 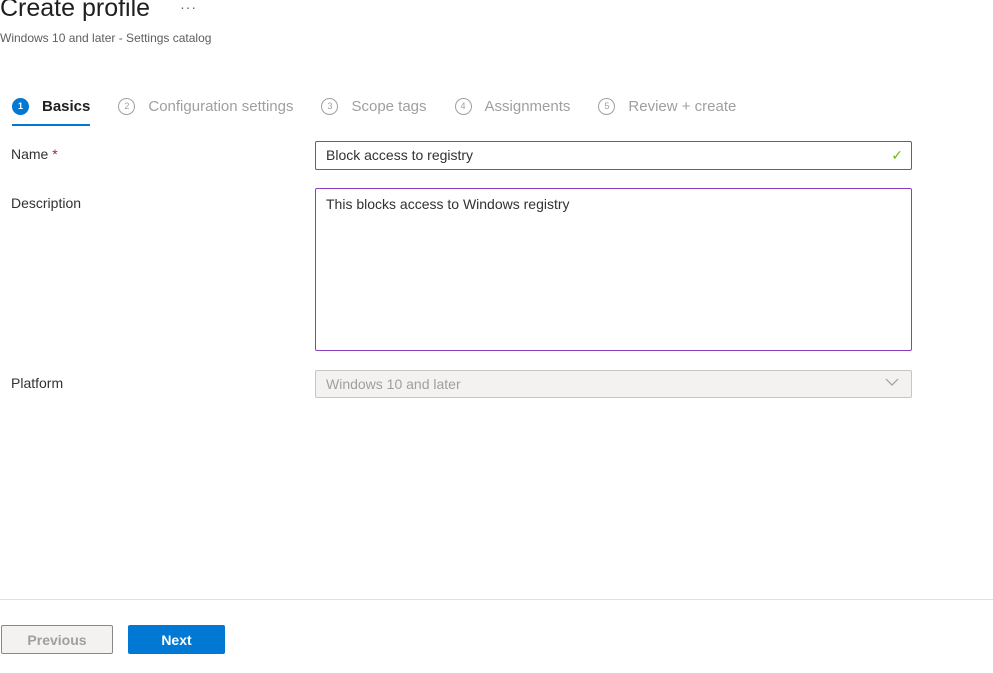 What do you see at coordinates (682, 106) in the screenshot?
I see `tab-label: Review + create` at bounding box center [682, 106].